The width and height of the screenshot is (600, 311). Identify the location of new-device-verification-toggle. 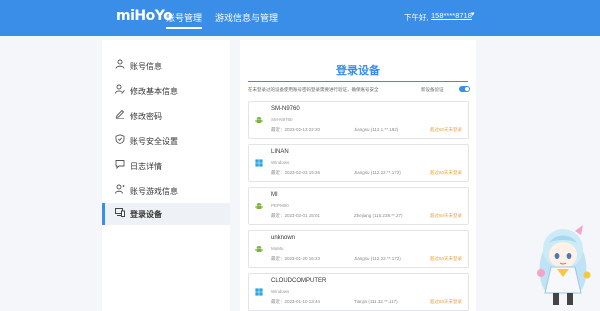
(464, 89).